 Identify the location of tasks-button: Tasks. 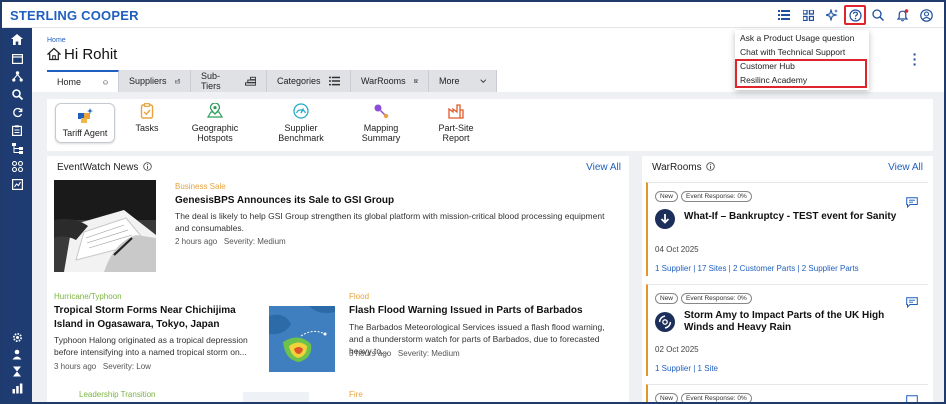
(147, 118).